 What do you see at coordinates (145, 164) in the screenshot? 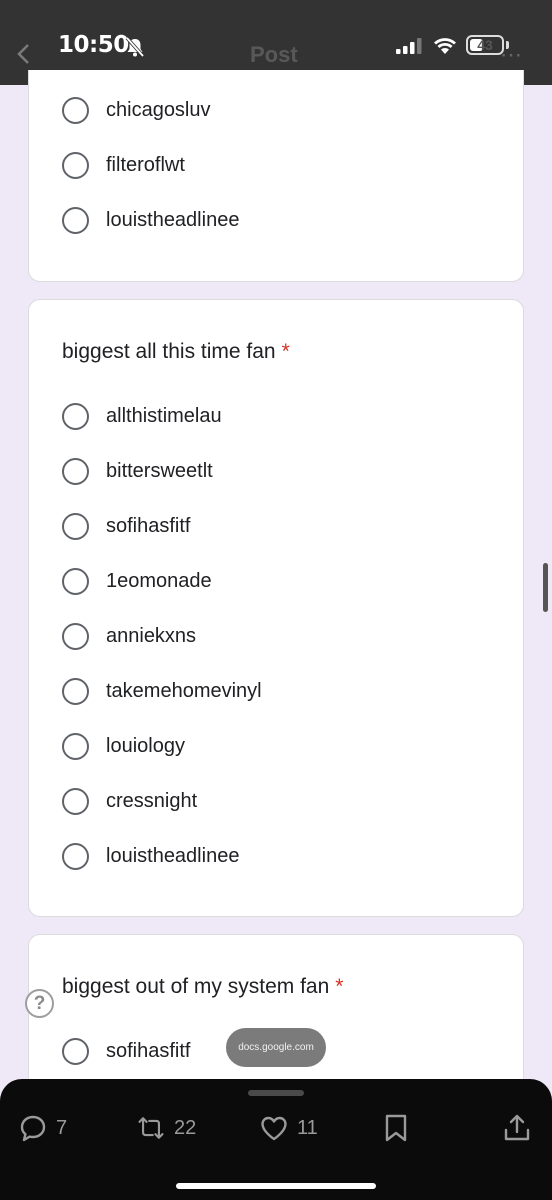
I see `option-label: filteroflwt` at bounding box center [145, 164].